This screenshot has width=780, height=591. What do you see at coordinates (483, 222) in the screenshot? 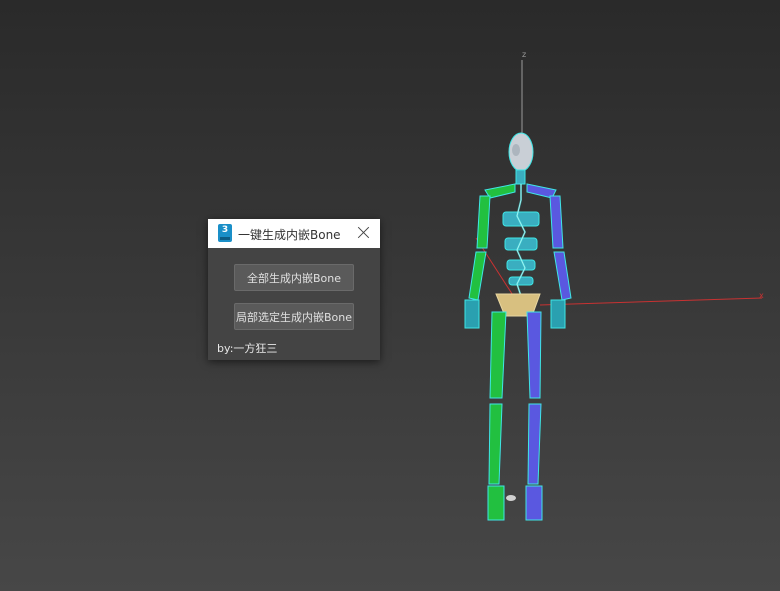
I see `left-upper-arm` at bounding box center [483, 222].